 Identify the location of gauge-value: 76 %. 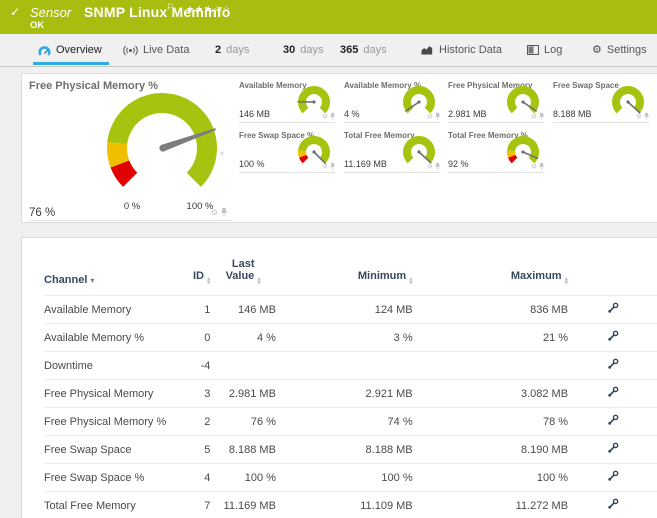
(42, 213).